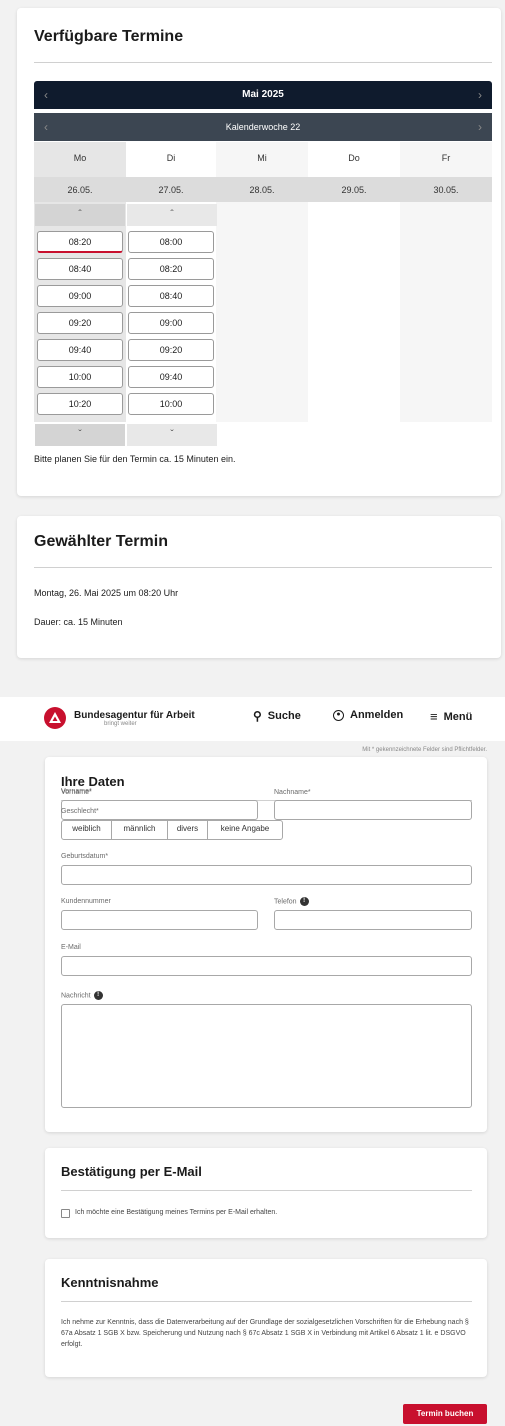 The height and width of the screenshot is (1426, 505). Describe the element at coordinates (266, 1193) in the screenshot. I see `email-confirmation-card` at that location.